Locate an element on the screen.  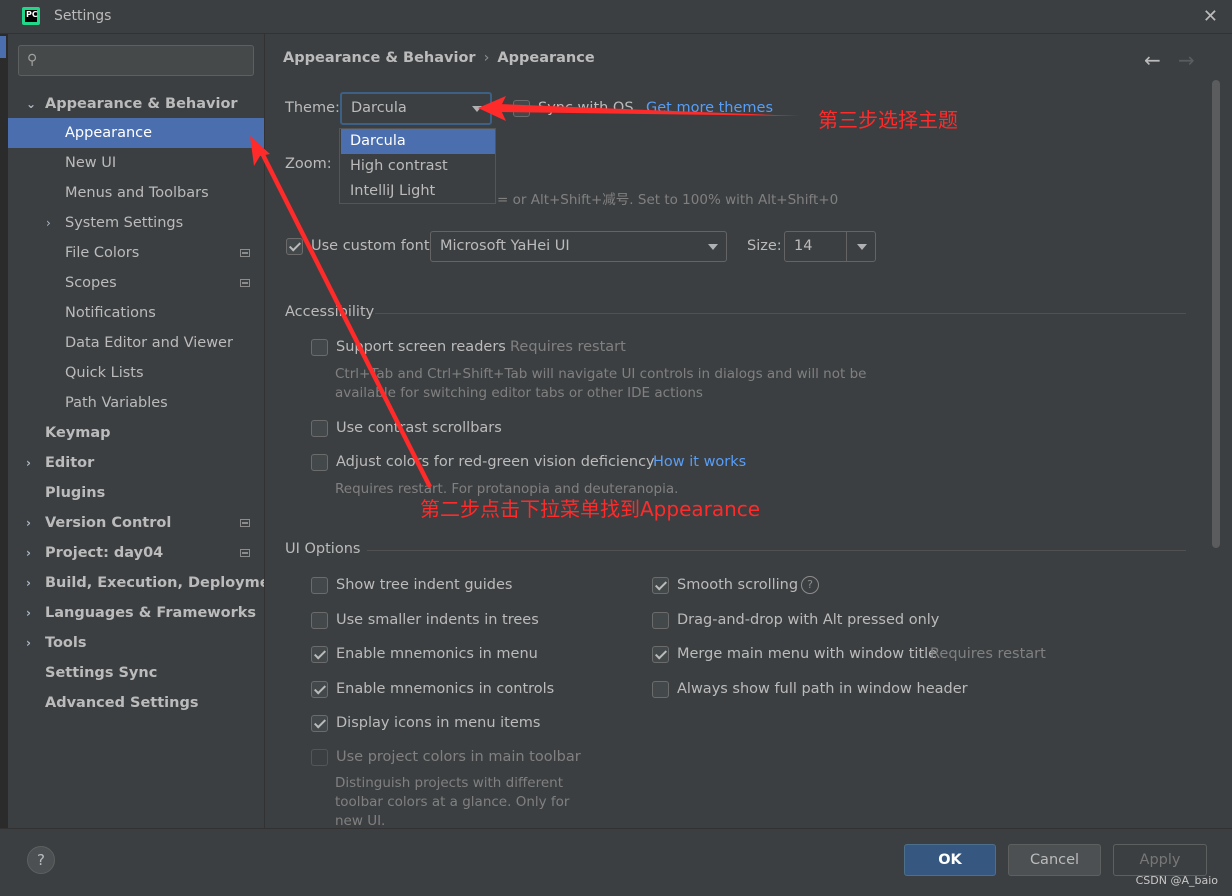
tree-indent-guides-checkbox is located at coordinates (319, 585).